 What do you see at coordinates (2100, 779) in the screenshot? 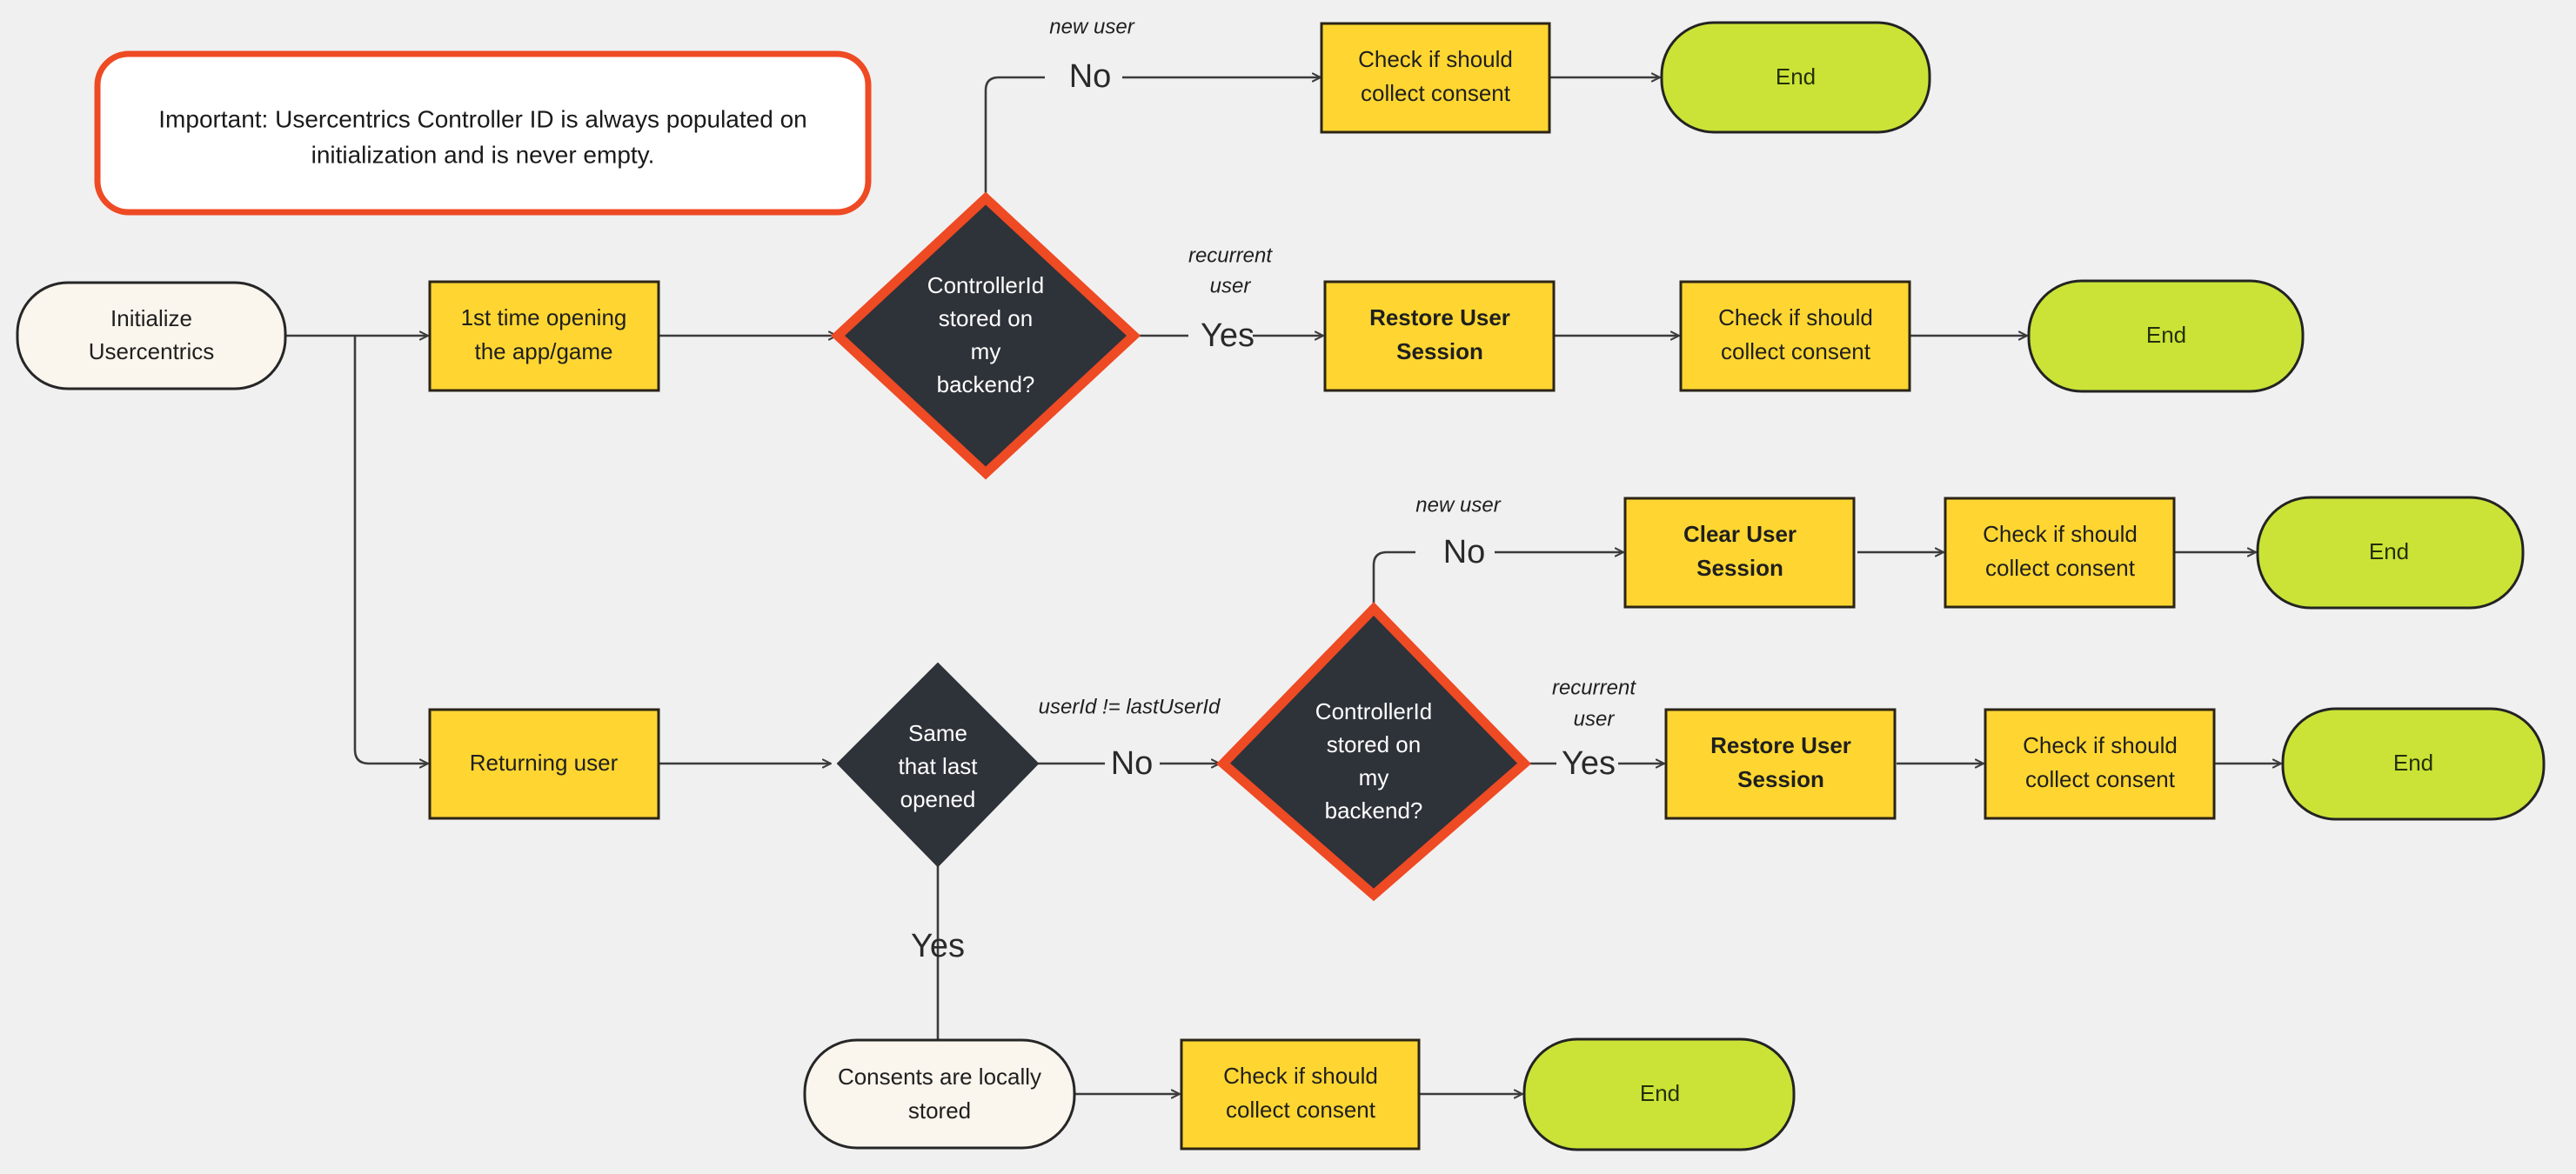
I see `node-check-consent-row4-line2: collect consent` at bounding box center [2100, 779].